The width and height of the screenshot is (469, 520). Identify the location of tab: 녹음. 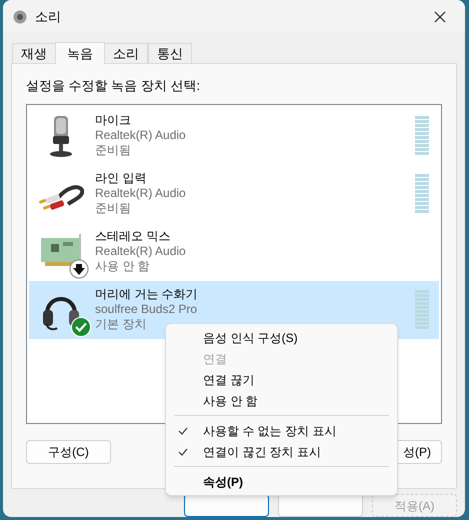
(80, 53).